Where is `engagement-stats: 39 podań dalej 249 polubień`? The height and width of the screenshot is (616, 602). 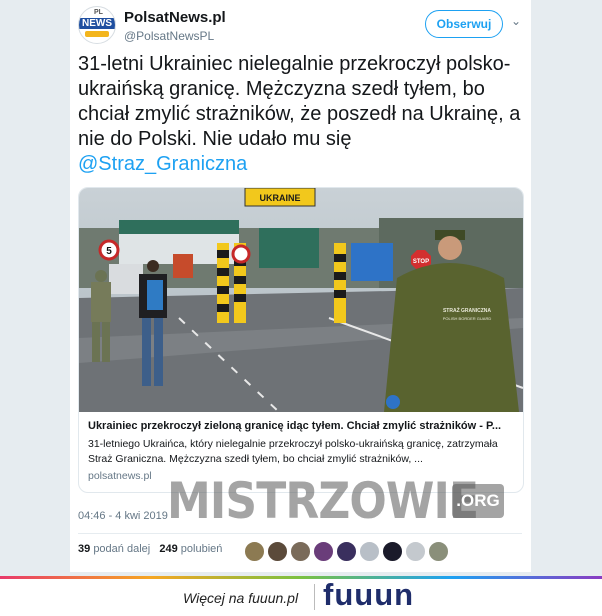
engagement-stats: 39 podań dalej 249 polubień is located at coordinates (150, 549).